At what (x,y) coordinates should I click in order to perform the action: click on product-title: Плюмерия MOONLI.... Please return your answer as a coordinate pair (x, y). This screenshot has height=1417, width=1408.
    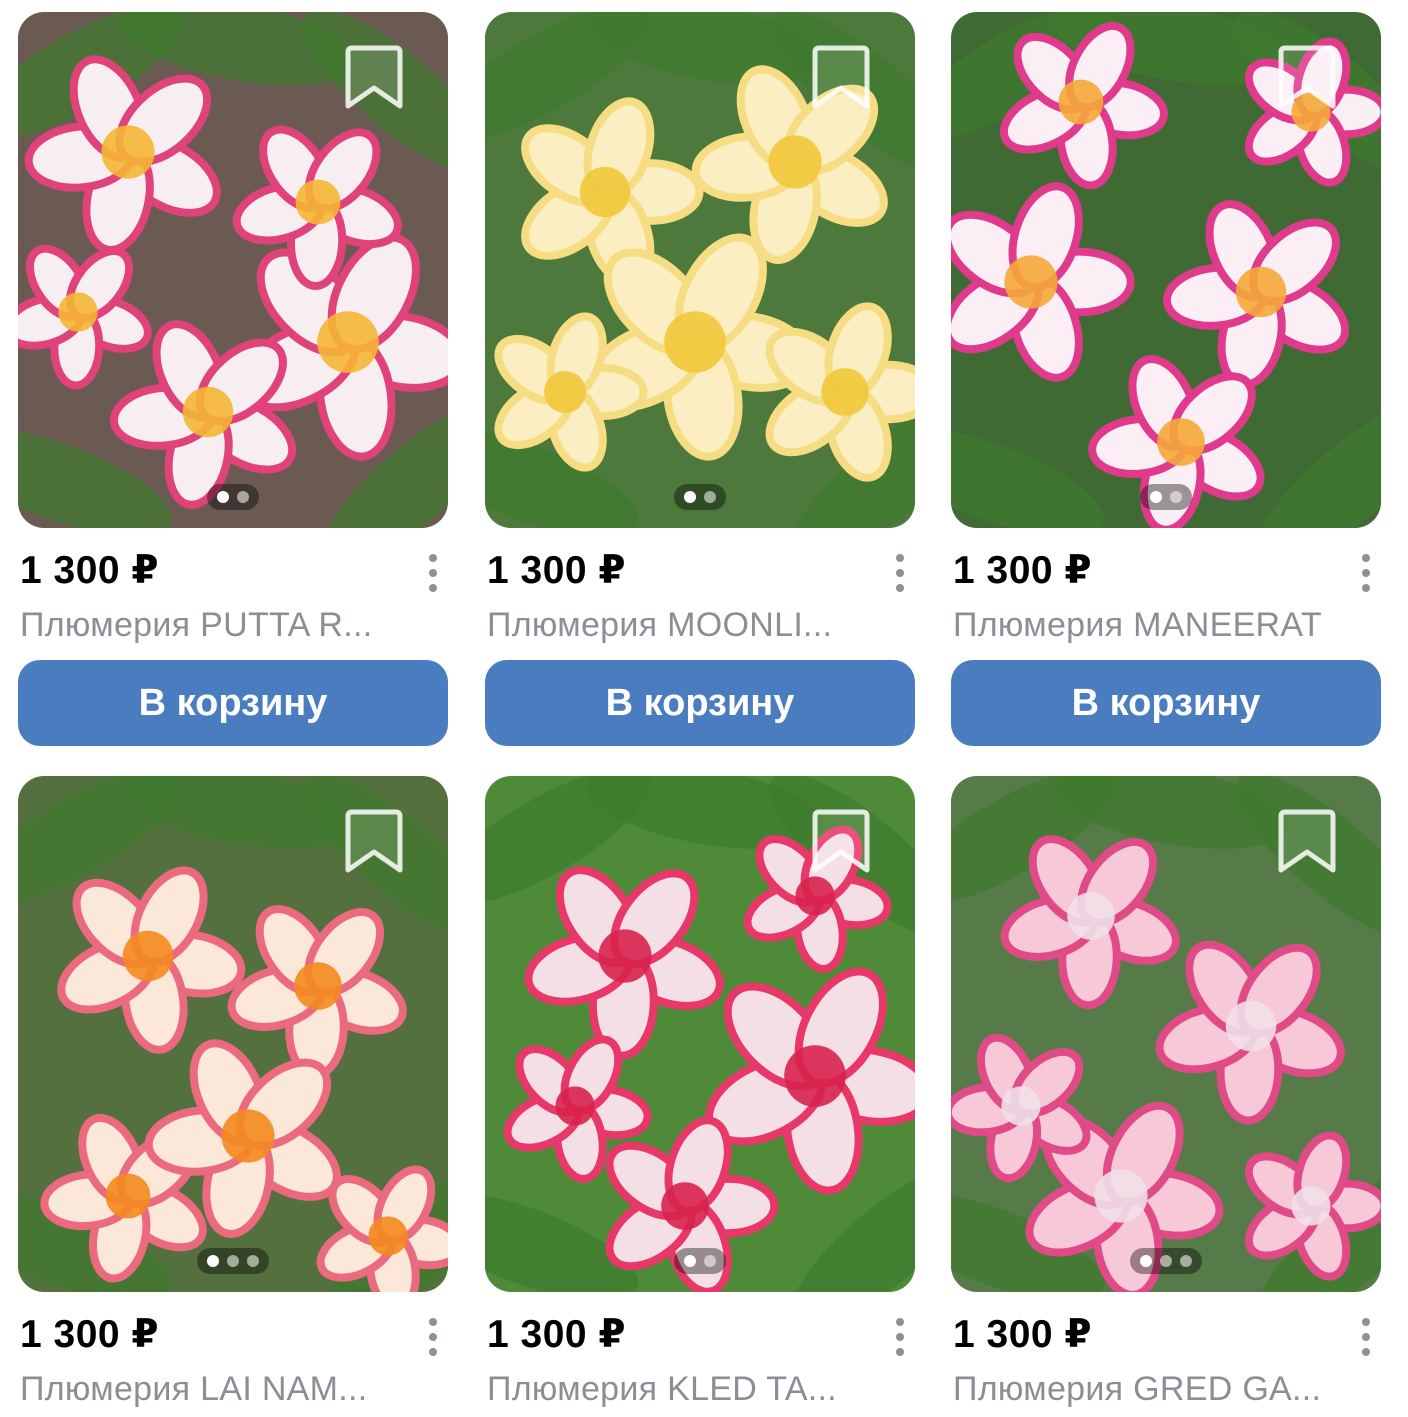
    Looking at the image, I should click on (697, 625).